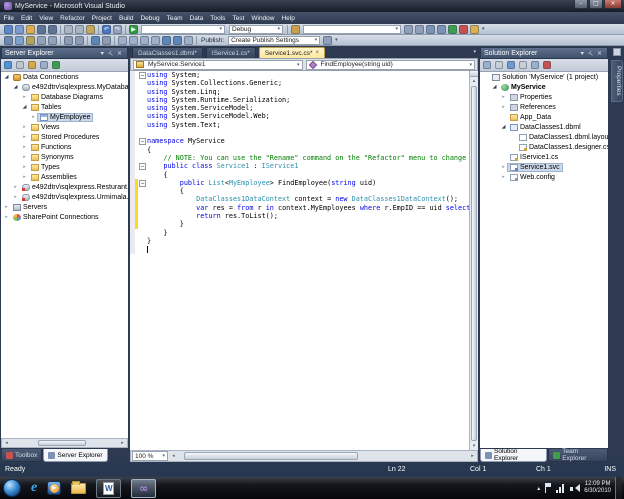 The image size is (624, 499). What do you see at coordinates (218, 18) in the screenshot?
I see `menu-tools: Tools` at bounding box center [218, 18].